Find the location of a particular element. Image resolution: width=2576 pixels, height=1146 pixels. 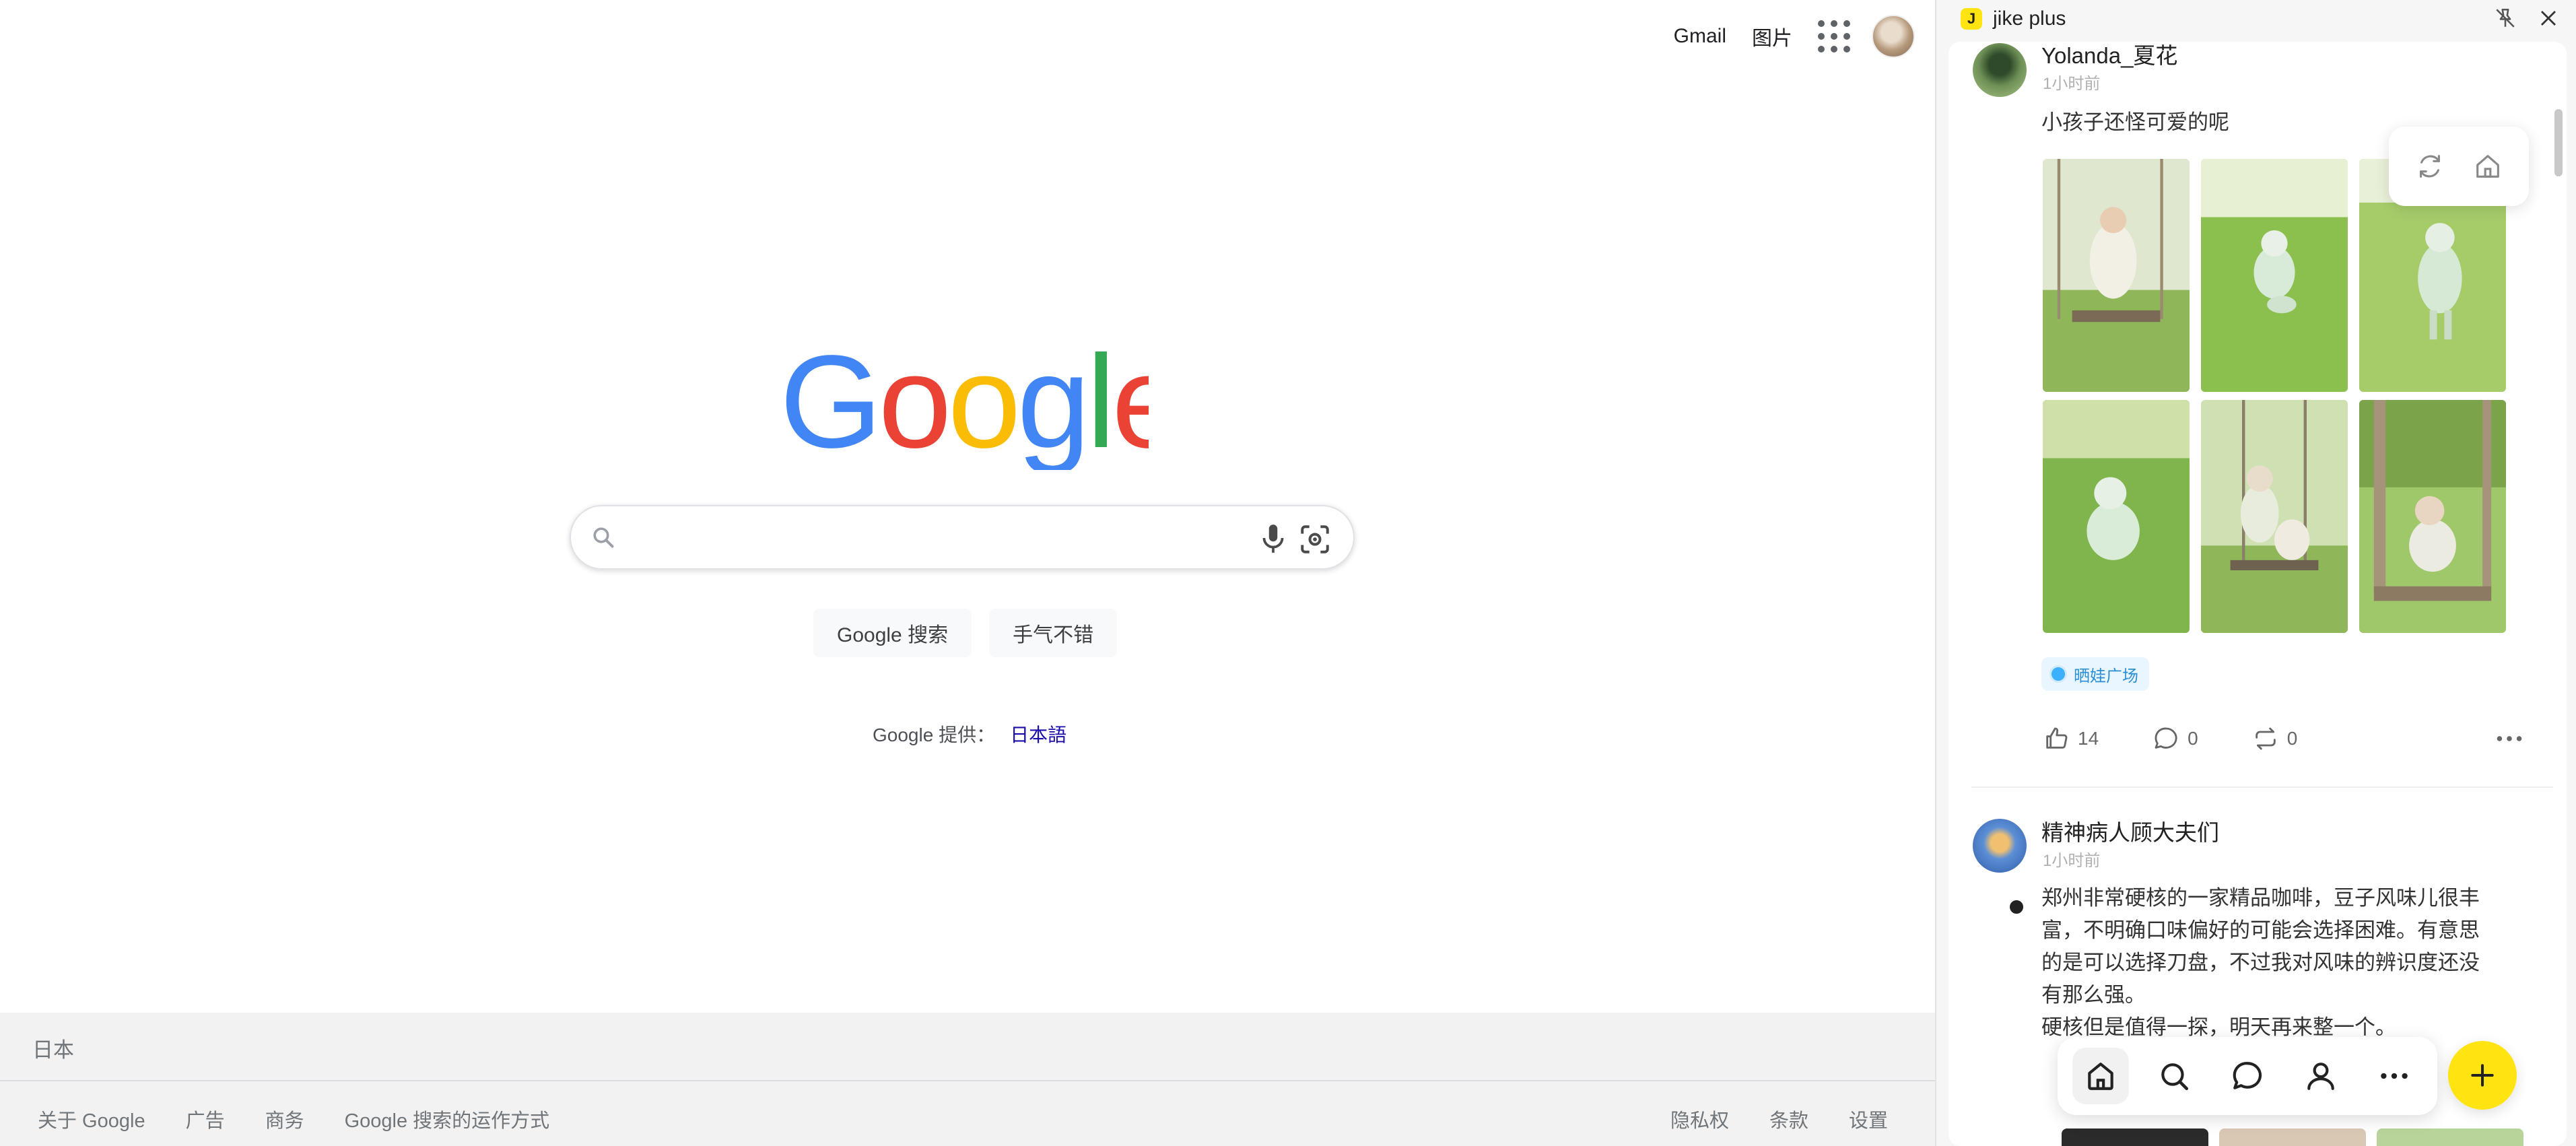

unpin-icon is located at coordinates (2505, 18).